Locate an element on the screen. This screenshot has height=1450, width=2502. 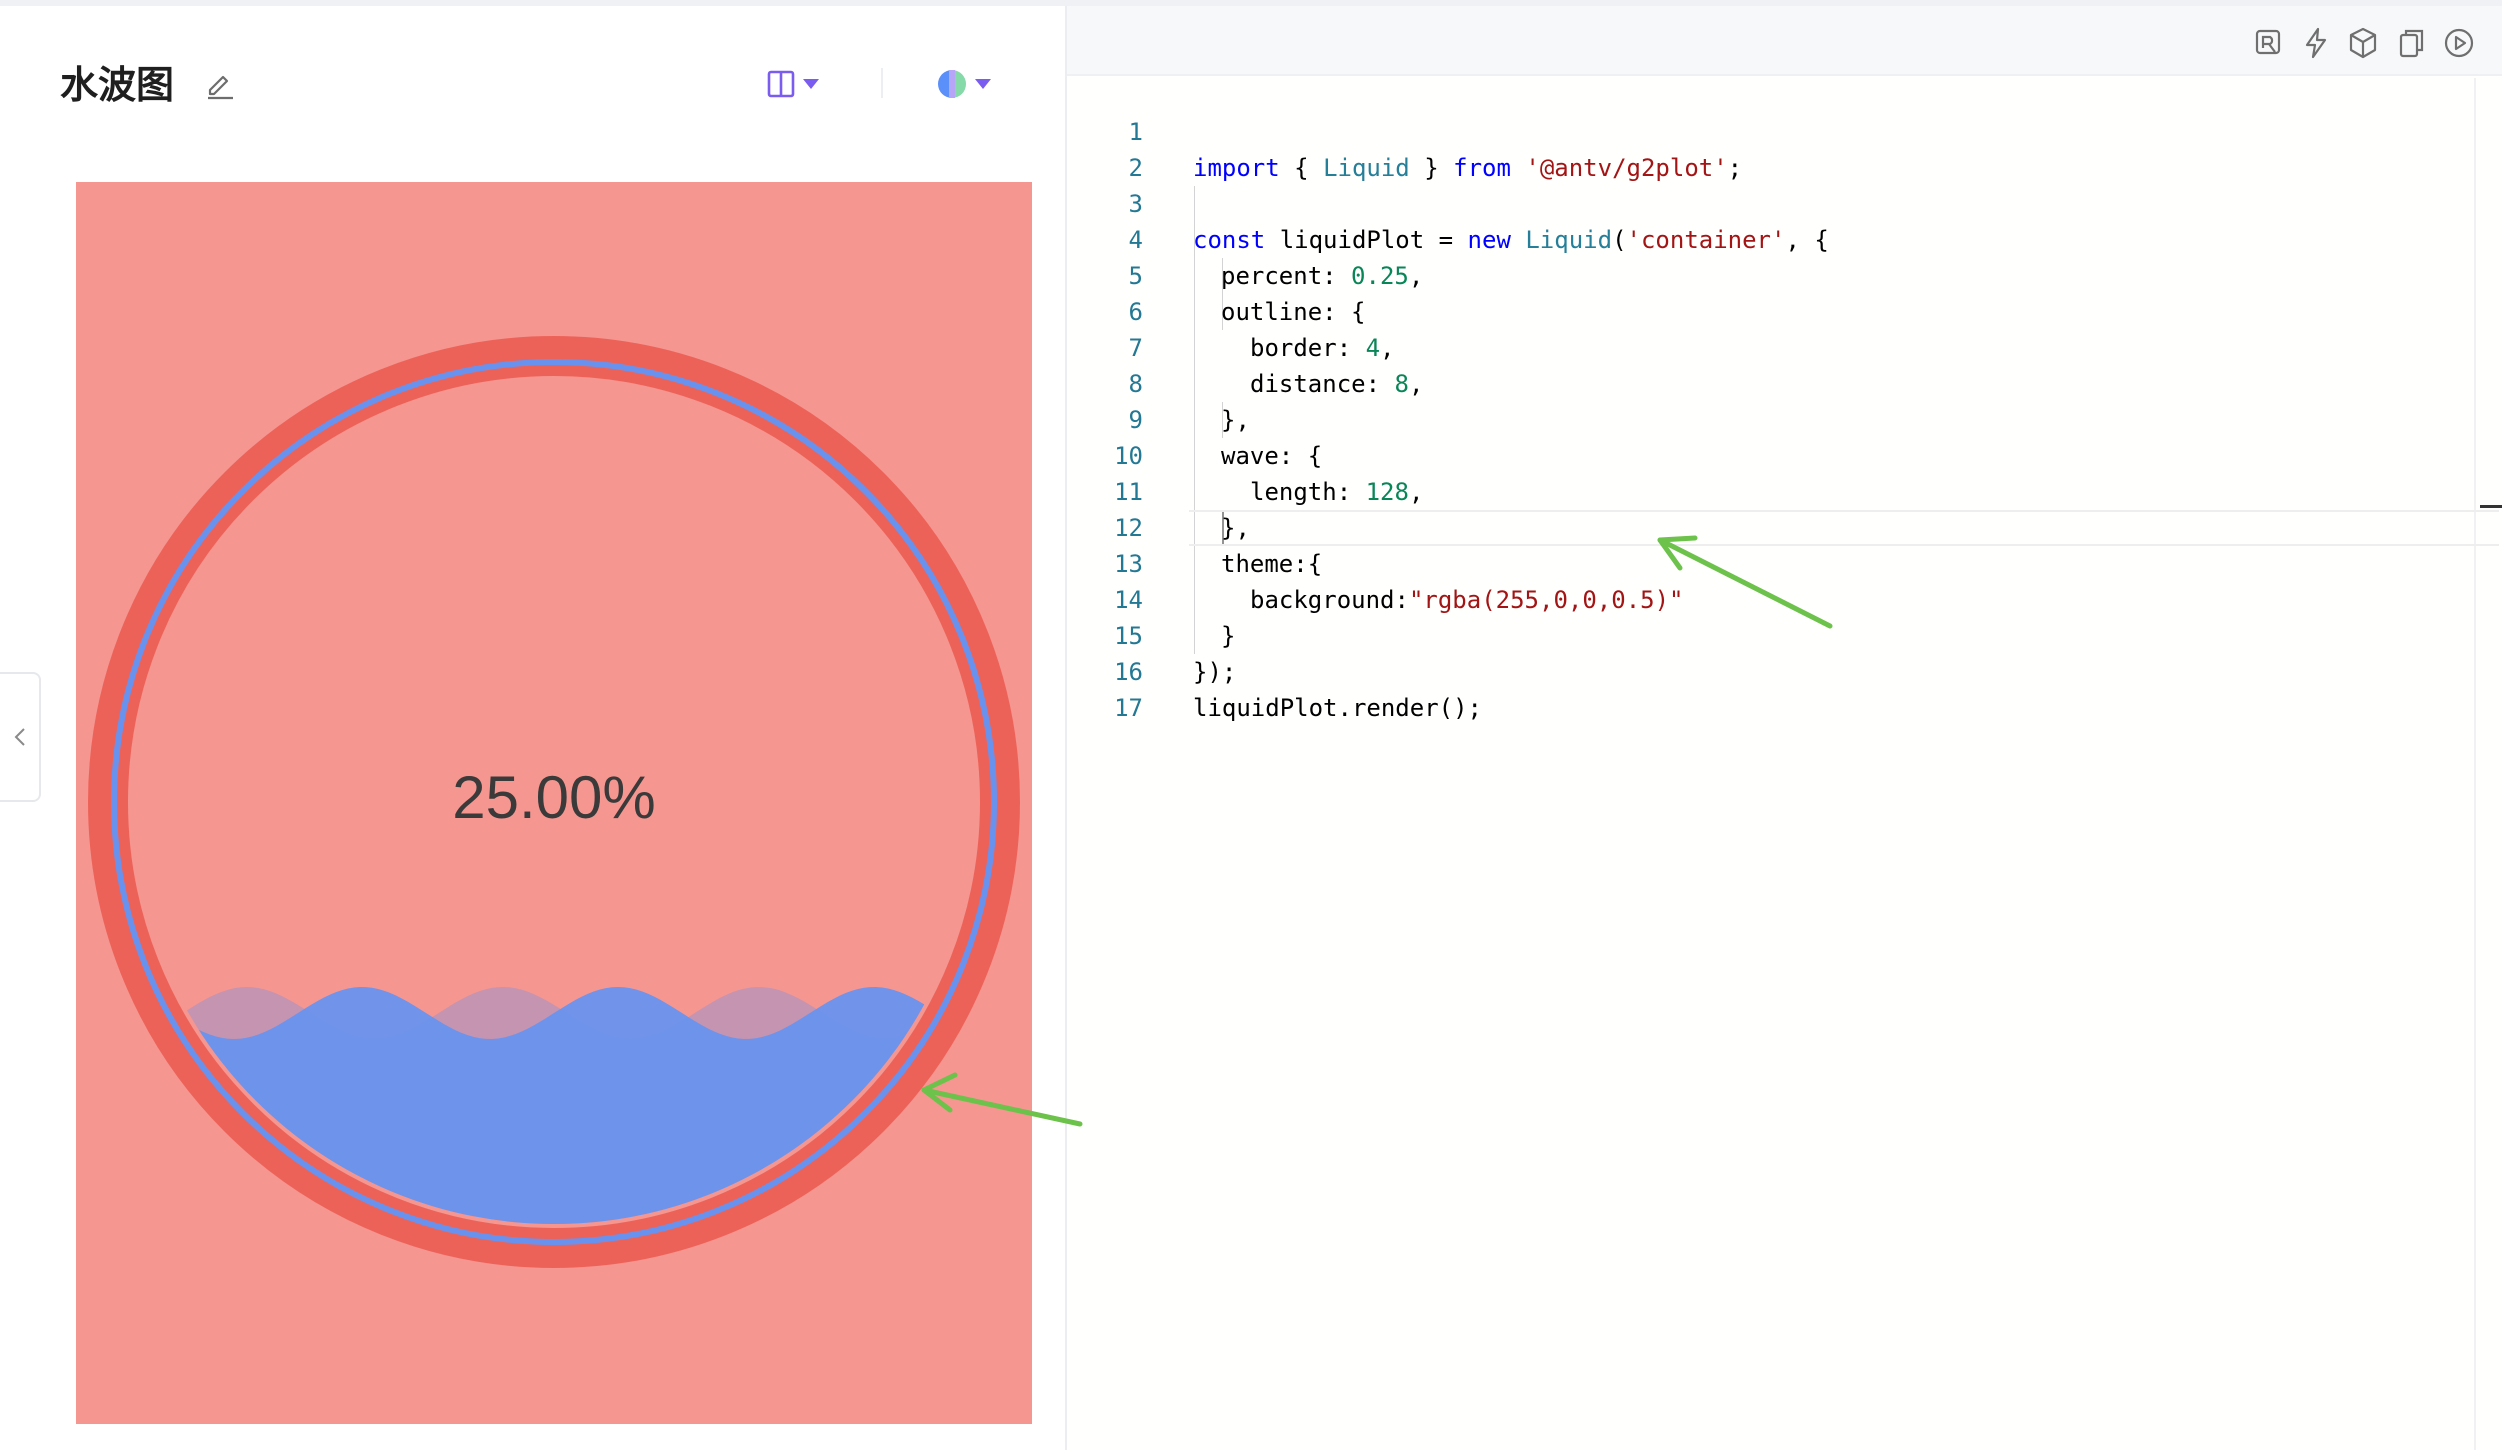
split-layout-icon is located at coordinates (781, 84).